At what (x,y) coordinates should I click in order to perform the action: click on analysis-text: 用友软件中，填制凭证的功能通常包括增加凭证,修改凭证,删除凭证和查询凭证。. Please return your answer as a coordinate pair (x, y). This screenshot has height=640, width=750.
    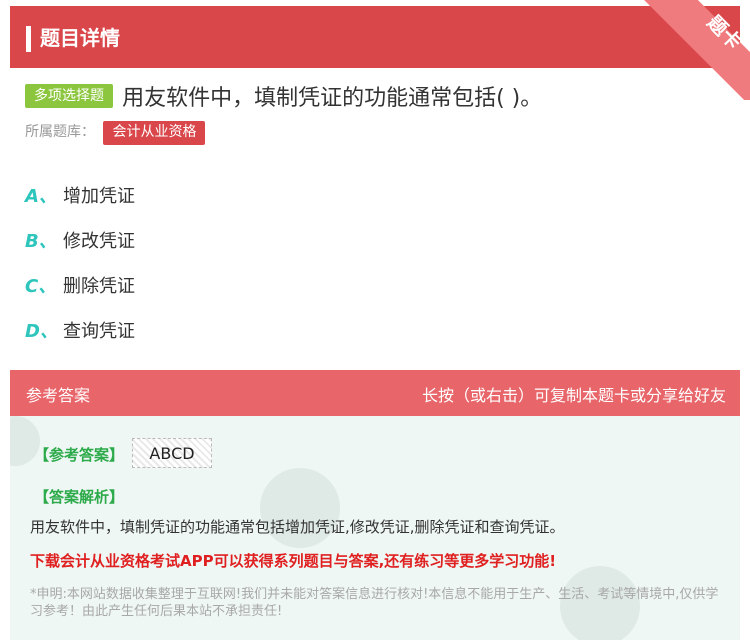
    Looking at the image, I should click on (297, 527).